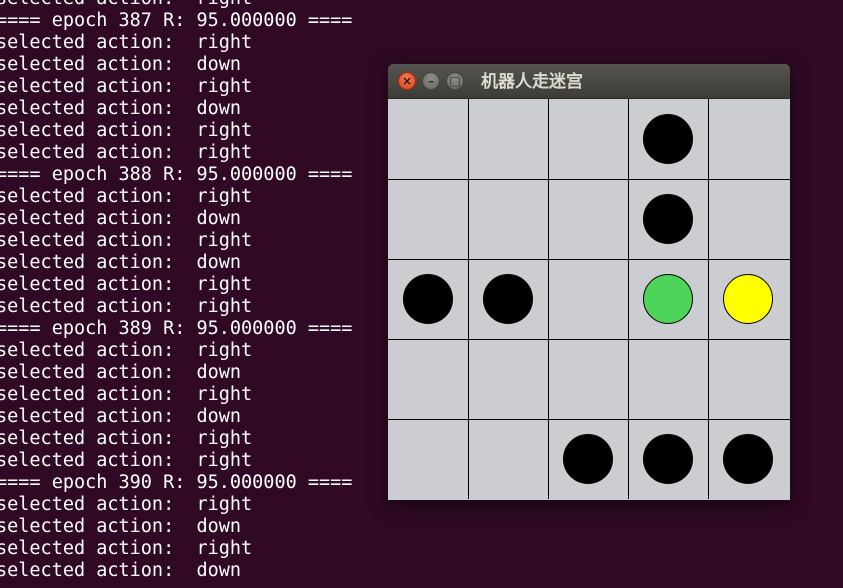 The height and width of the screenshot is (588, 843). What do you see at coordinates (748, 299) in the screenshot?
I see `goal-marker` at bounding box center [748, 299].